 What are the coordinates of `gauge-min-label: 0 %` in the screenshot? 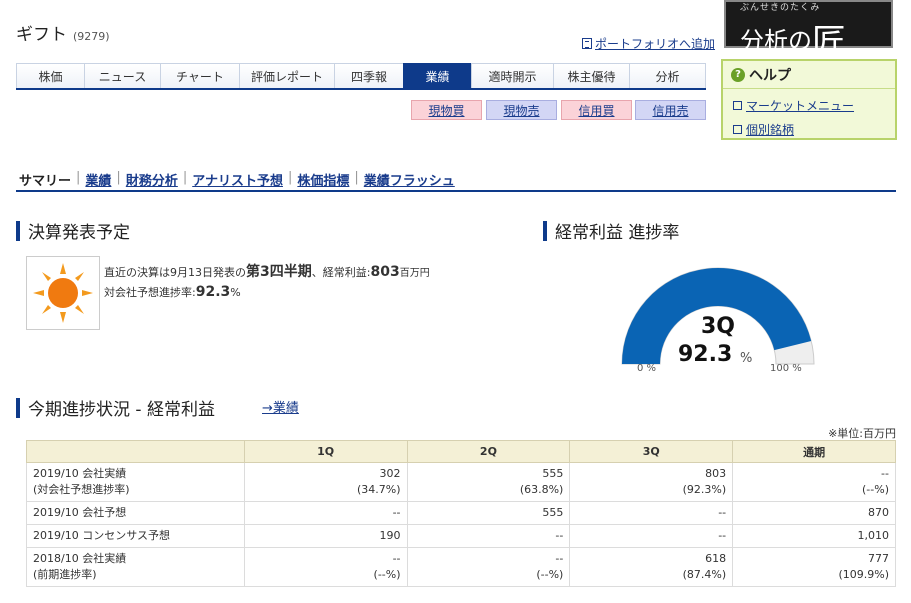 It's located at (647, 368).